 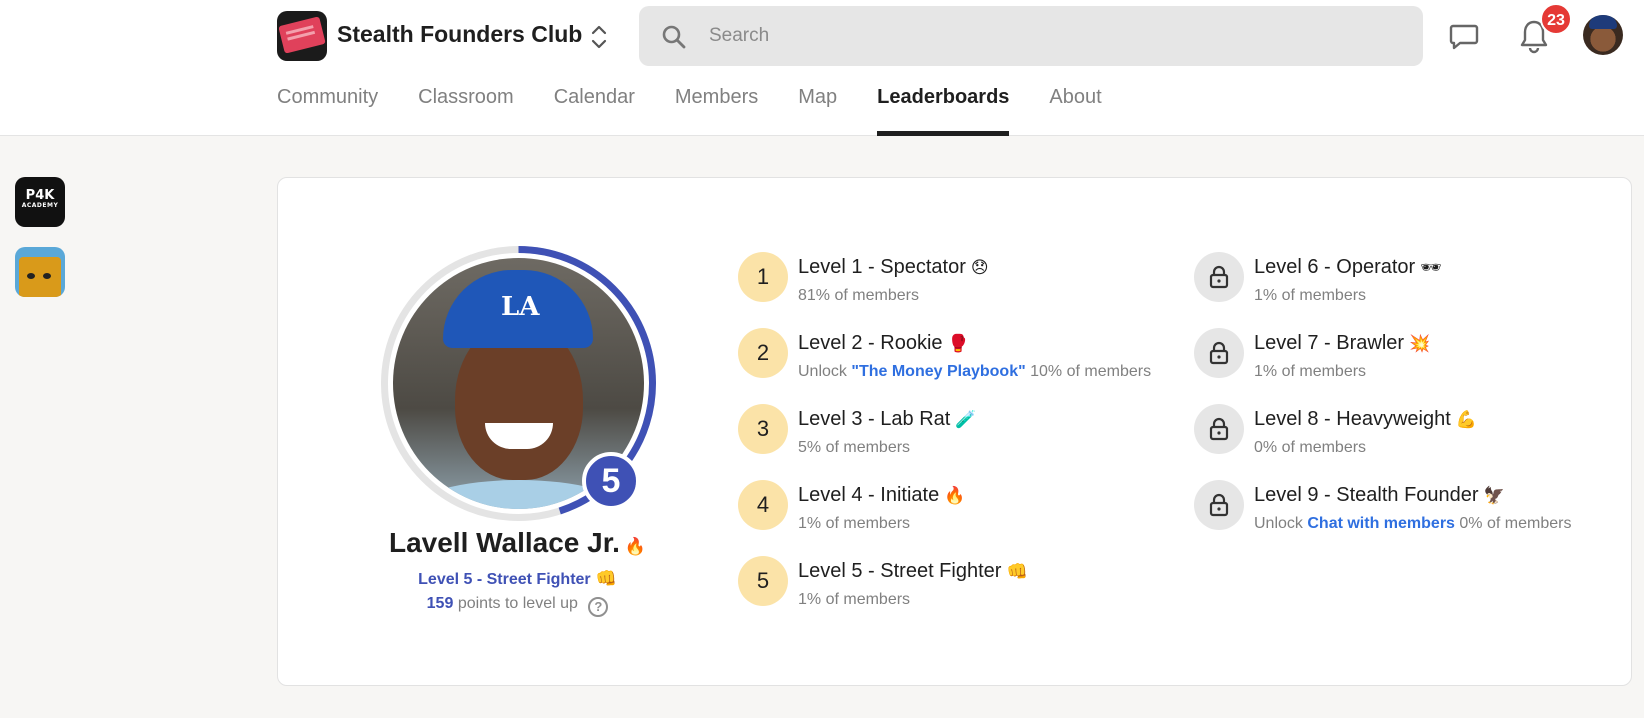 I want to click on level-number-circle: 3, so click(x=763, y=429).